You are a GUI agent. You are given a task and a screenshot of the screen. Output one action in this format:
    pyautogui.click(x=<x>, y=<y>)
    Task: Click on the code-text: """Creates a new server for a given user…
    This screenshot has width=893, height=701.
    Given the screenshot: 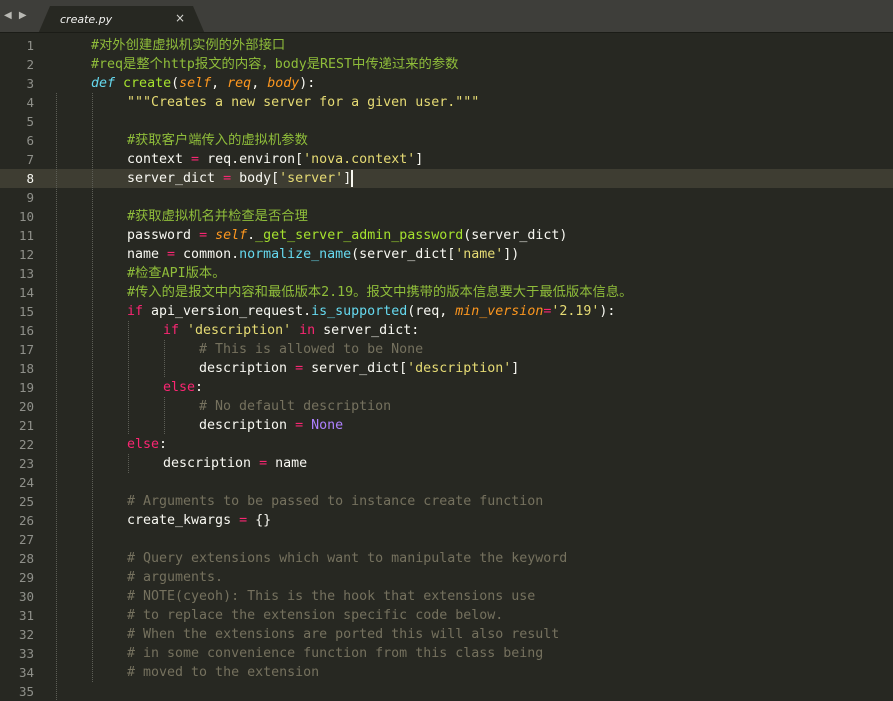 What is the action you would take?
    pyautogui.click(x=303, y=102)
    